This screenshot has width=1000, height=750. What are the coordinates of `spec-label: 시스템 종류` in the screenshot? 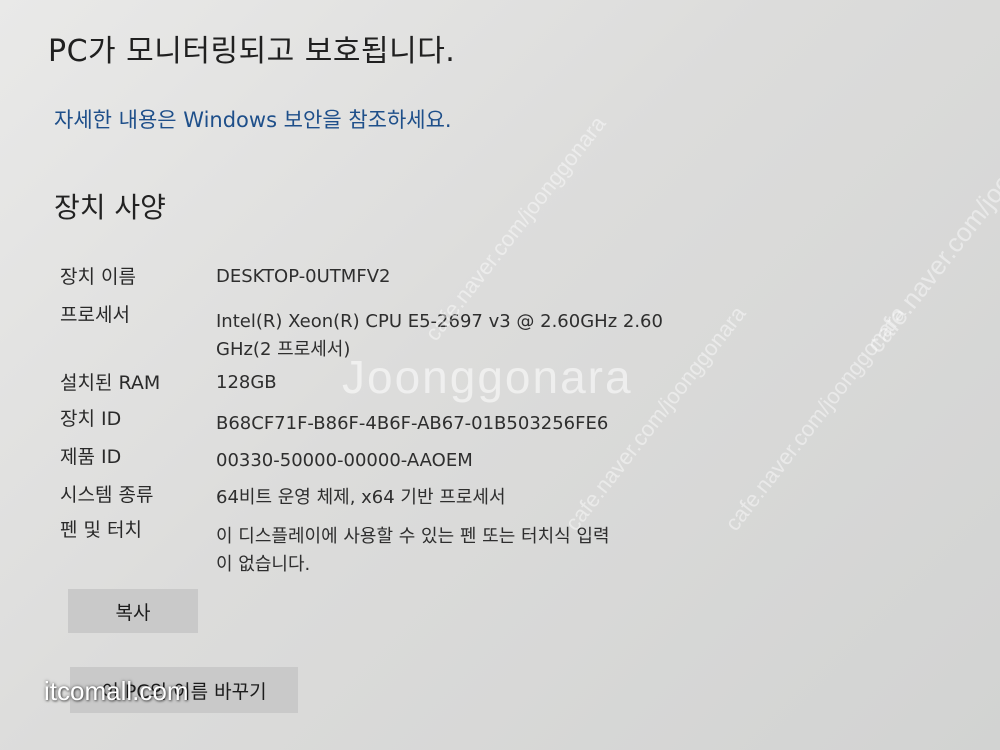 It's located at (107, 495).